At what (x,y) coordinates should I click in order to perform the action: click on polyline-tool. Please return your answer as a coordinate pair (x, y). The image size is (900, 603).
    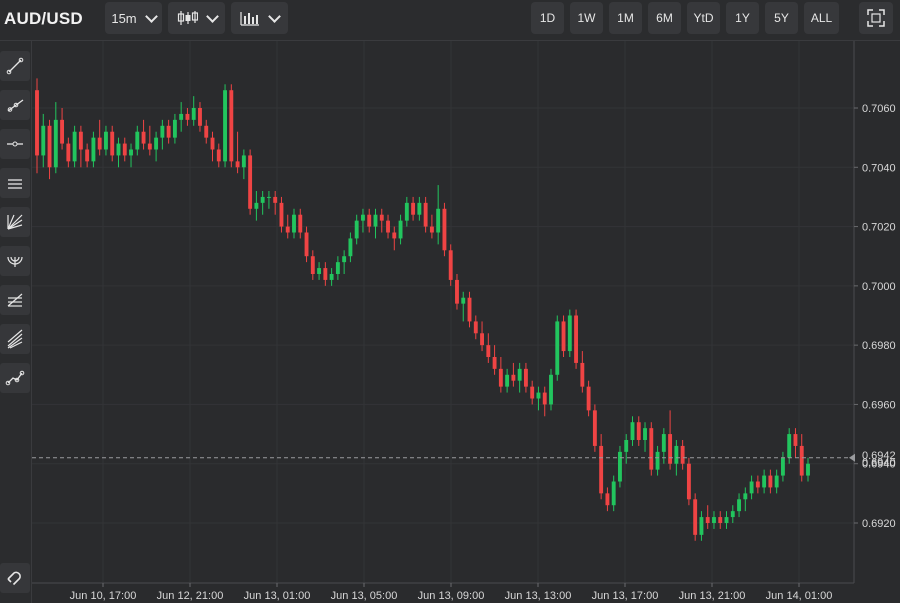
    Looking at the image, I should click on (15, 378).